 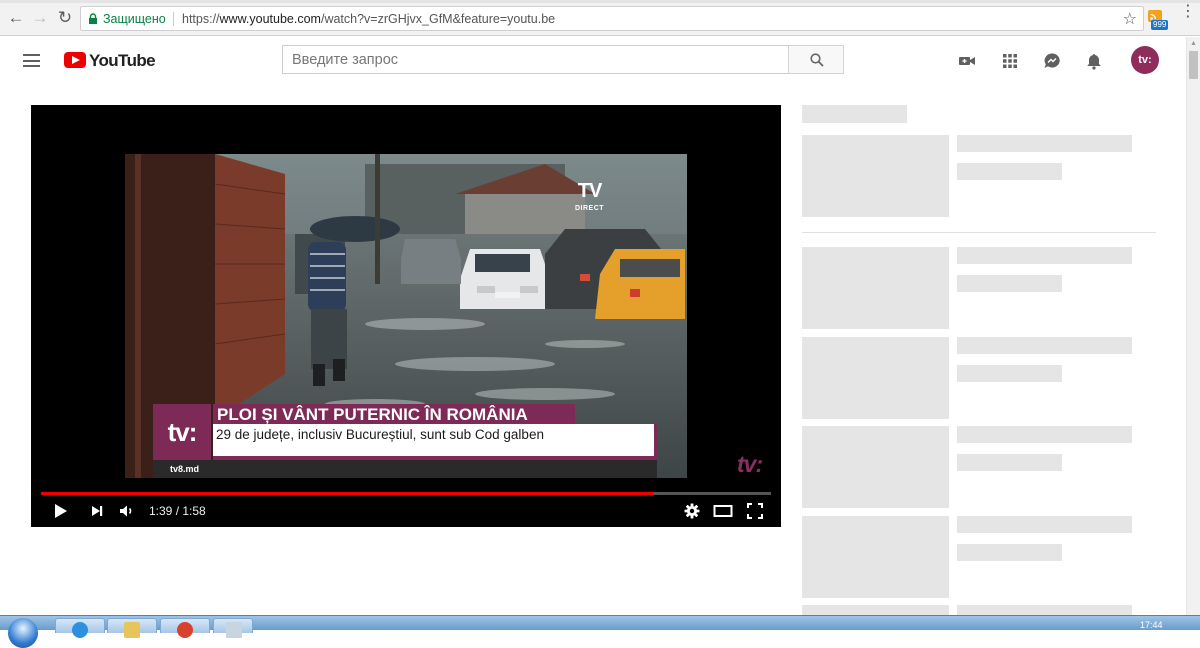 What do you see at coordinates (97, 511) in the screenshot?
I see `next-video-icon` at bounding box center [97, 511].